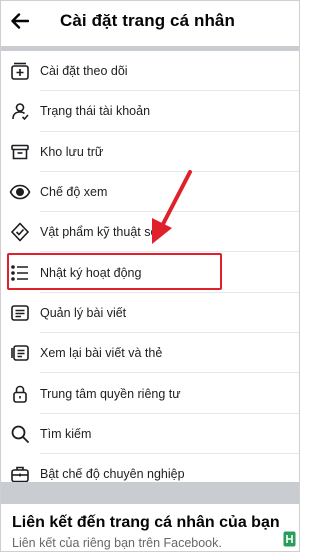 The image size is (320, 552). What do you see at coordinates (20, 353) in the screenshot?
I see `review-posts-icon` at bounding box center [20, 353].